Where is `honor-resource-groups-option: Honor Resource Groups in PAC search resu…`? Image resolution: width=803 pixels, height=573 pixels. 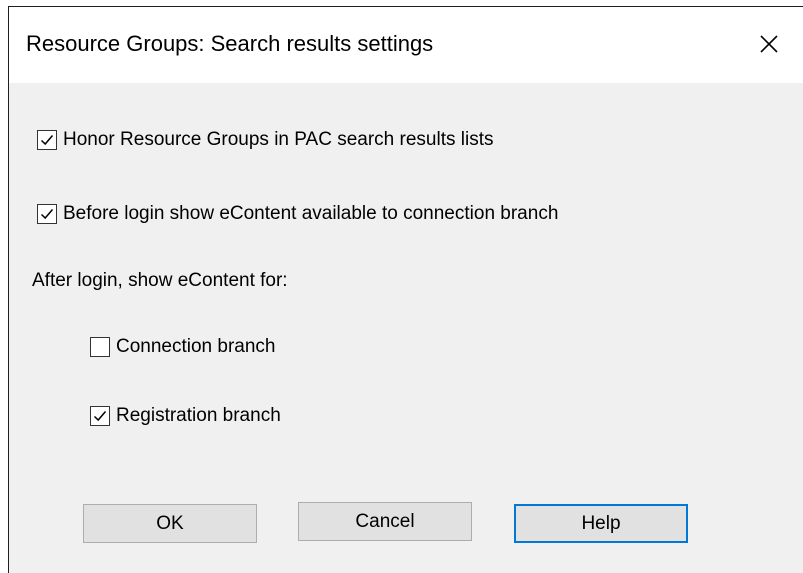
honor-resource-groups-option: Honor Resource Groups in PAC search resu… is located at coordinates (265, 140).